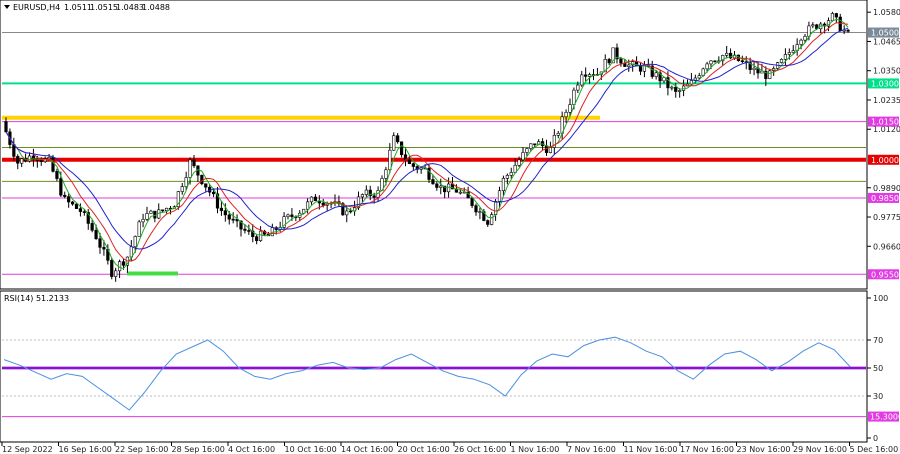 Image resolution: width=900 pixels, height=454 pixels. I want to click on level-tag-label: 1.0150, so click(885, 122).